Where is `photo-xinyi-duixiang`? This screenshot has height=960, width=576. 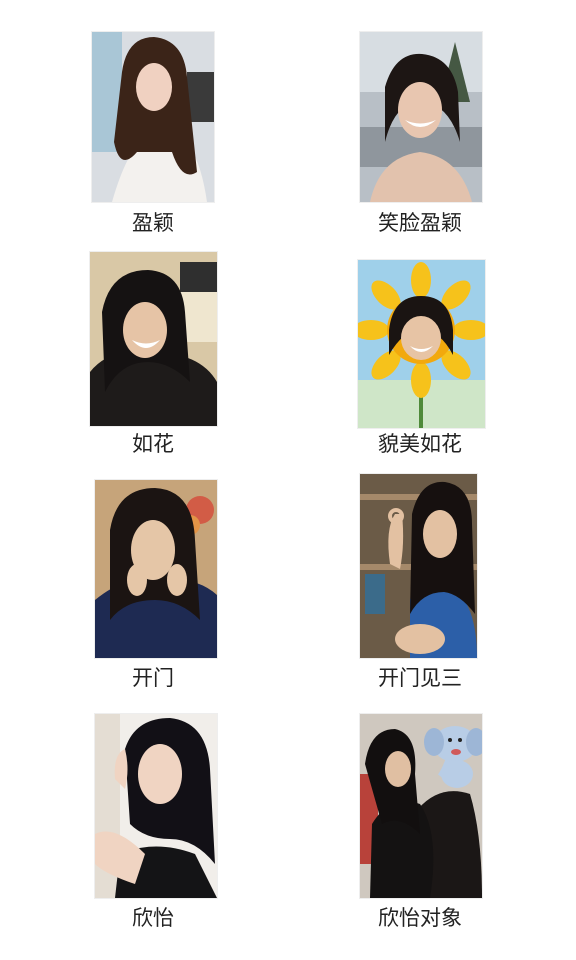
photo-xinyi-duixiang is located at coordinates (421, 806).